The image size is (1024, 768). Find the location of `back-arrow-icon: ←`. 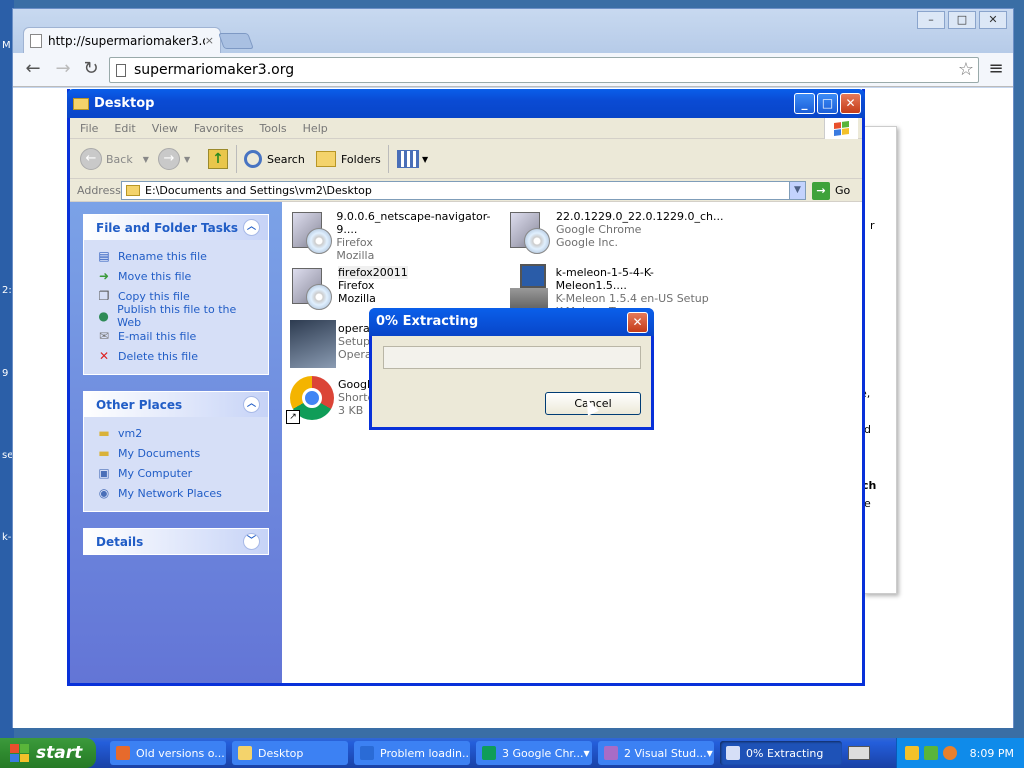

back-arrow-icon: ← is located at coordinates (33, 70).